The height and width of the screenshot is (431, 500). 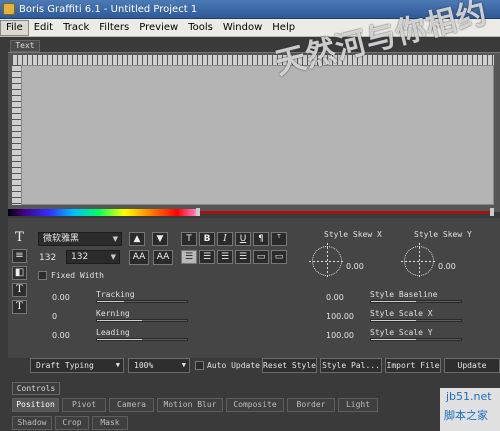 What do you see at coordinates (19, 307) in the screenshot?
I see `shadow-text-icon: T` at bounding box center [19, 307].